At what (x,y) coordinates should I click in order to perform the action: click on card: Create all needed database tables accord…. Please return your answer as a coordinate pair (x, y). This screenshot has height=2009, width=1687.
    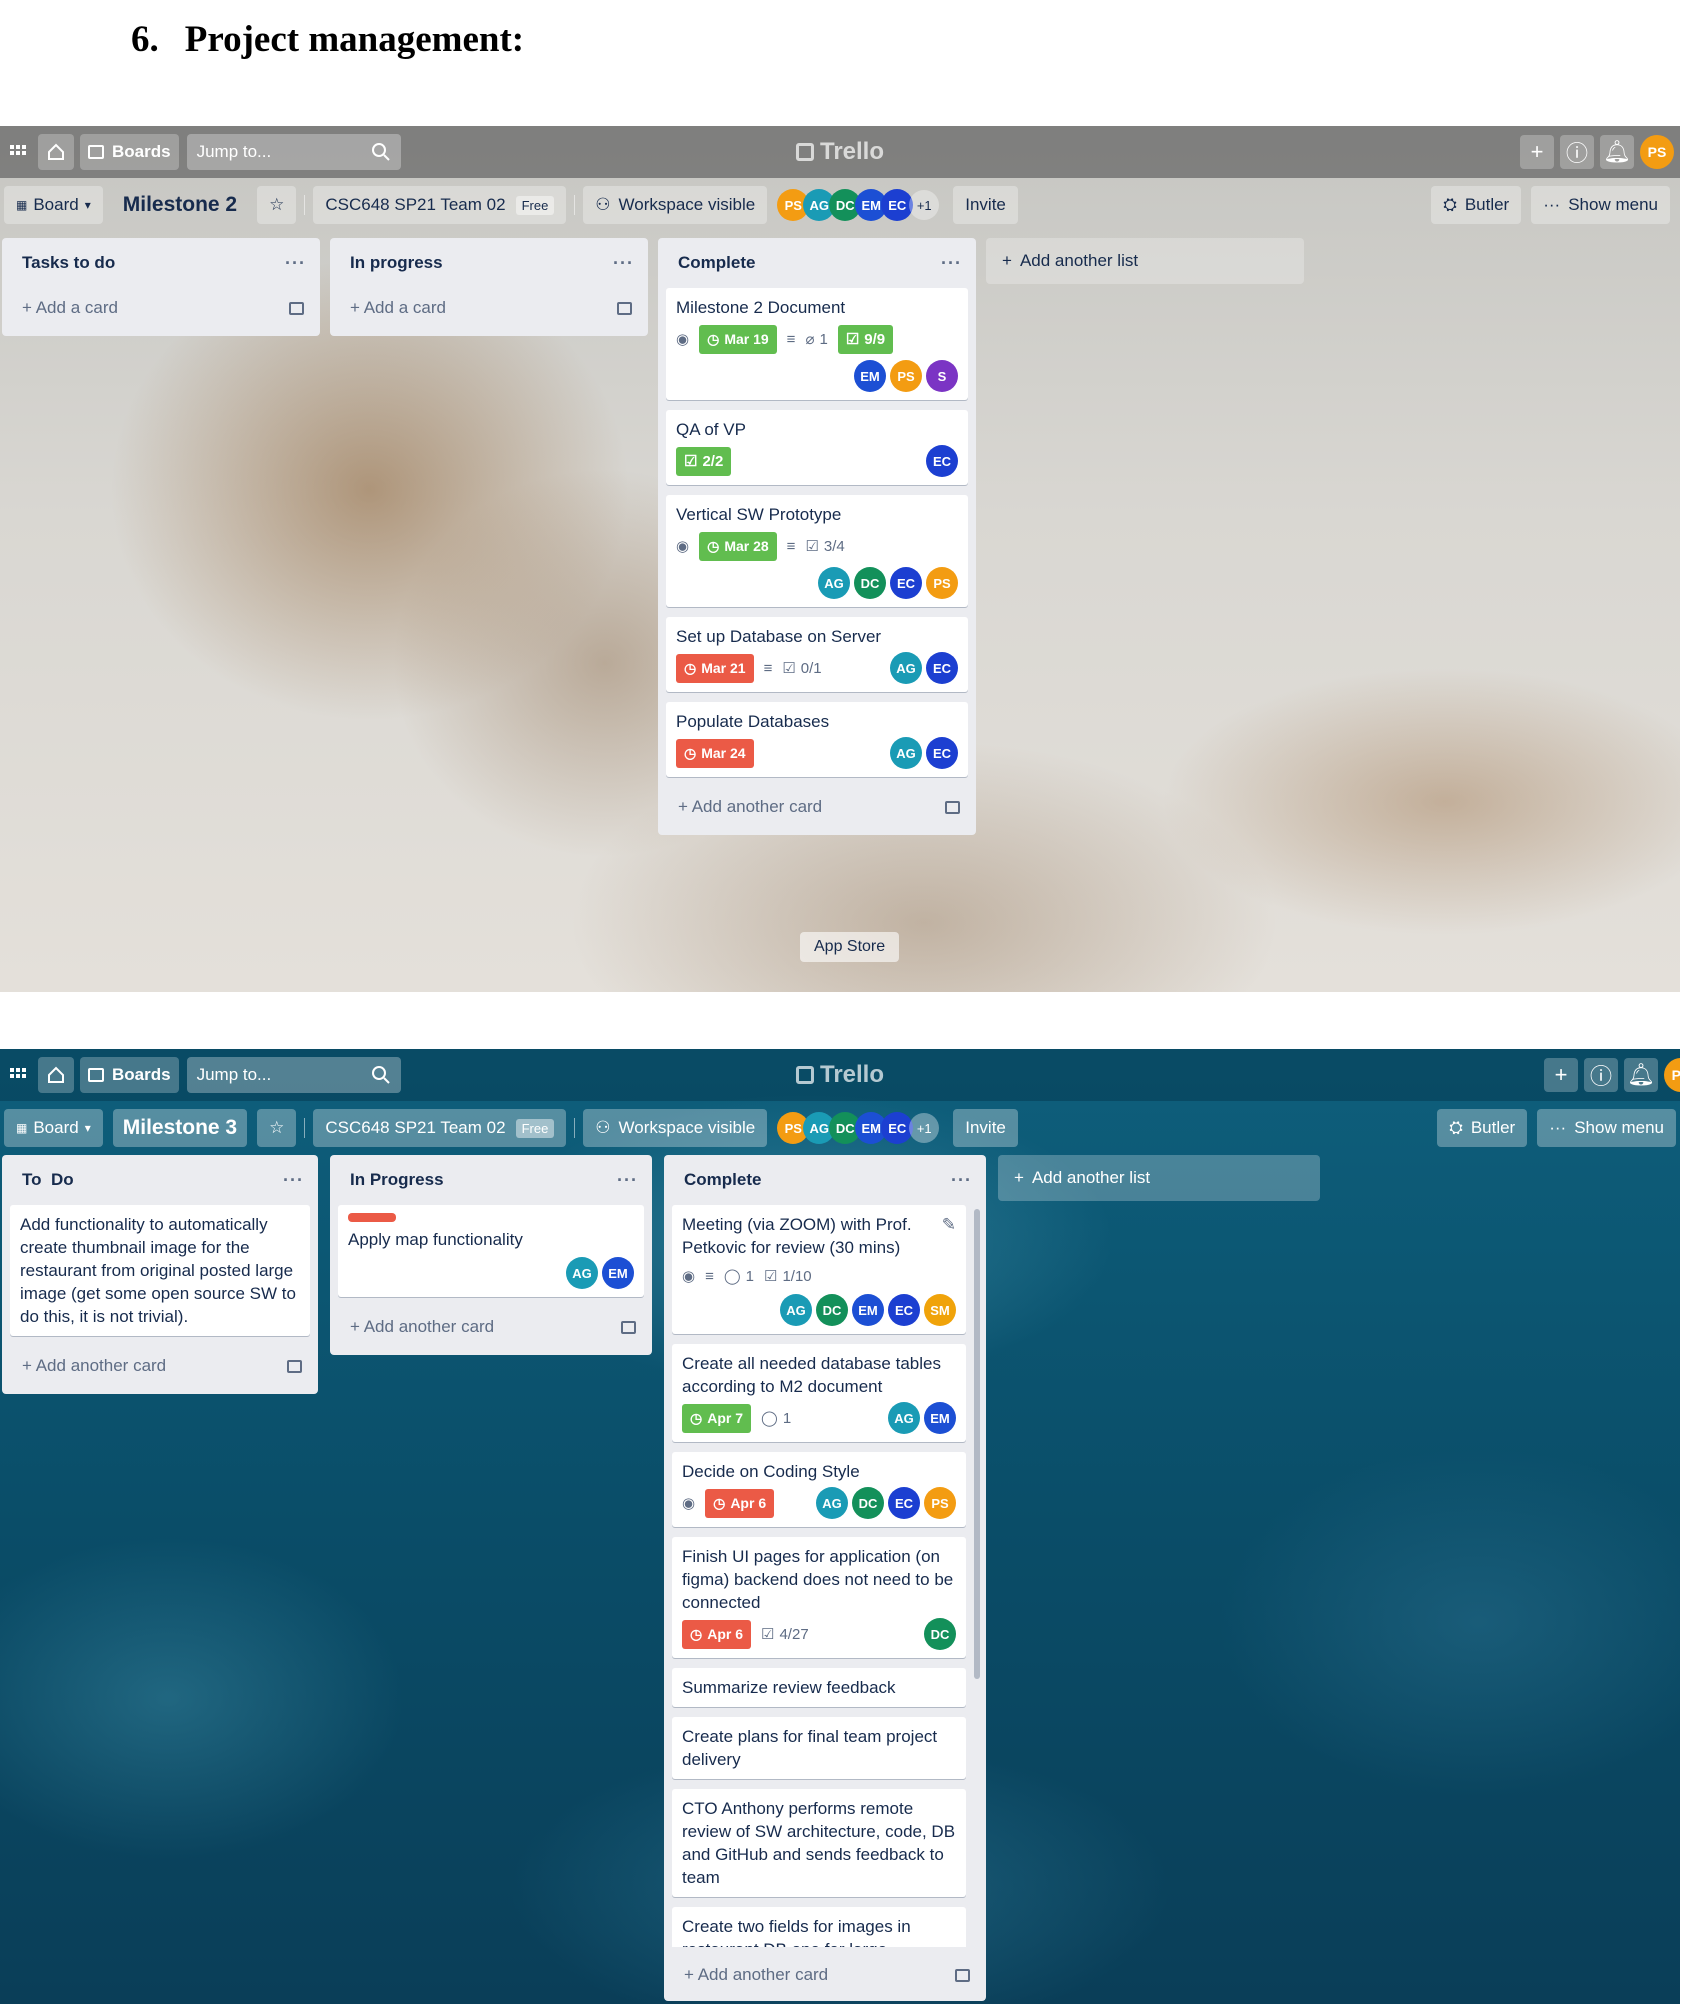
    Looking at the image, I should click on (819, 1393).